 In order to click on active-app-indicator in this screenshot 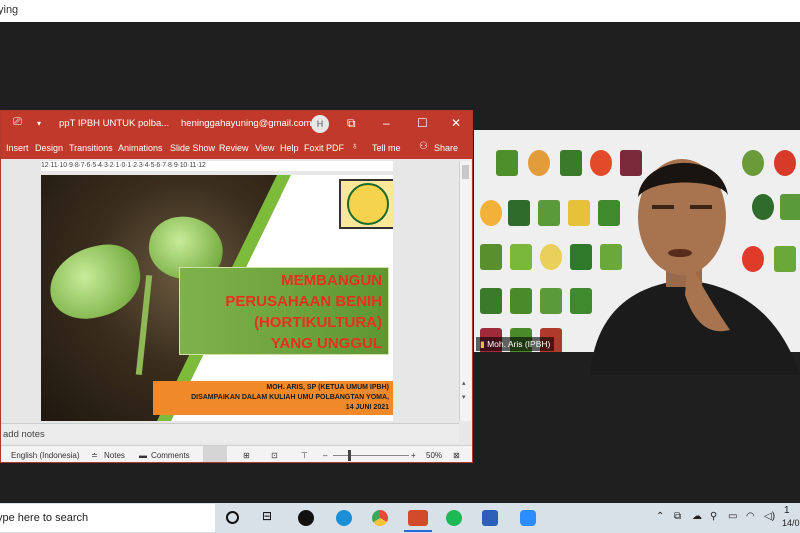, I will do `click(418, 531)`.